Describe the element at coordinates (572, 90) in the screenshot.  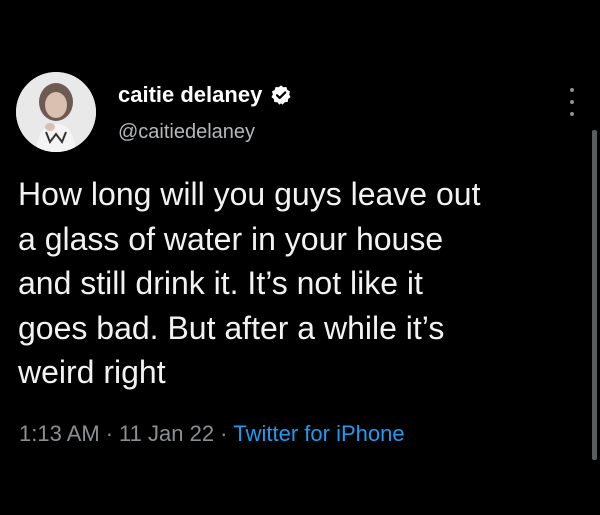
I see `more-vertical-icon` at that location.